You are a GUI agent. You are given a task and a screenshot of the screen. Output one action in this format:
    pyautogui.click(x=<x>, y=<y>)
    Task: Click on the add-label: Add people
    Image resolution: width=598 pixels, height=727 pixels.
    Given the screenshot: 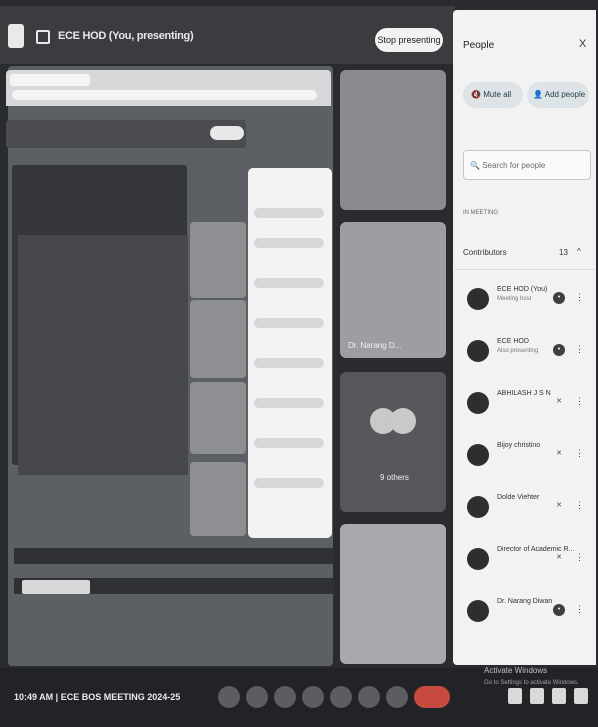 What is the action you would take?
    pyautogui.click(x=565, y=94)
    